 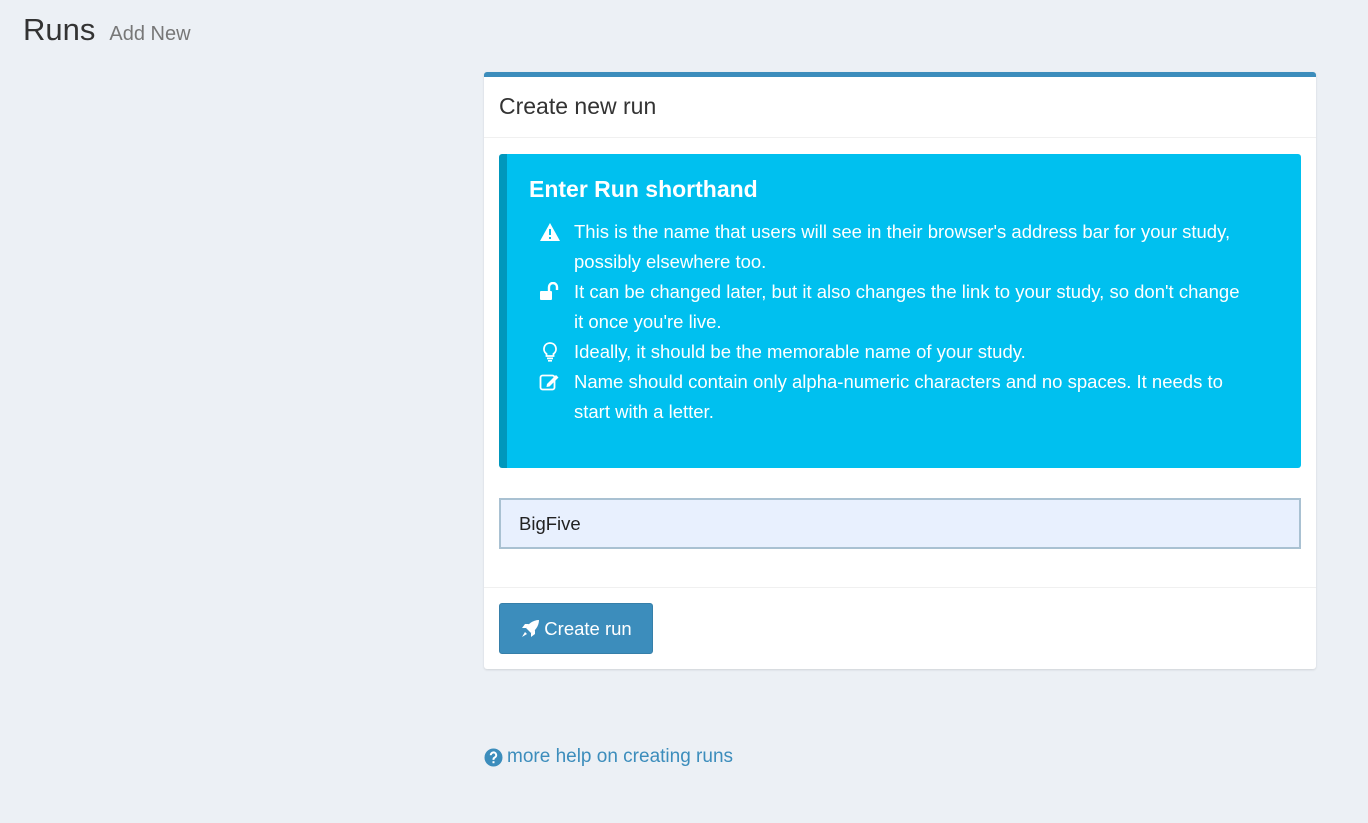 What do you see at coordinates (588, 628) in the screenshot?
I see `create-run-label: Create run` at bounding box center [588, 628].